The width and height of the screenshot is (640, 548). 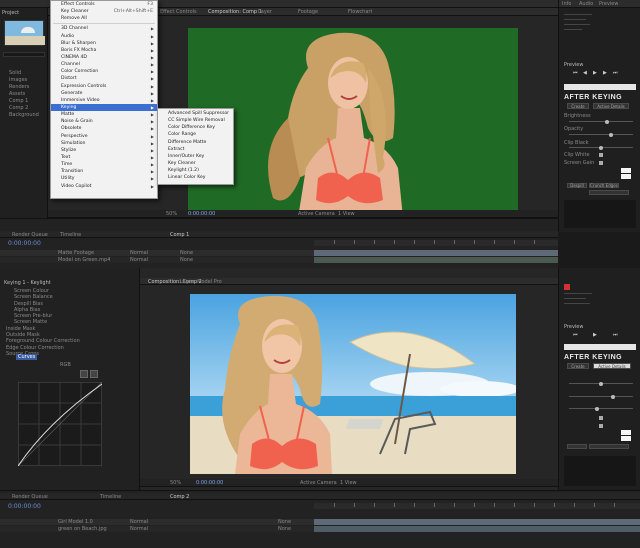 I want to click on tab-preview: Preview, so click(x=608, y=4).